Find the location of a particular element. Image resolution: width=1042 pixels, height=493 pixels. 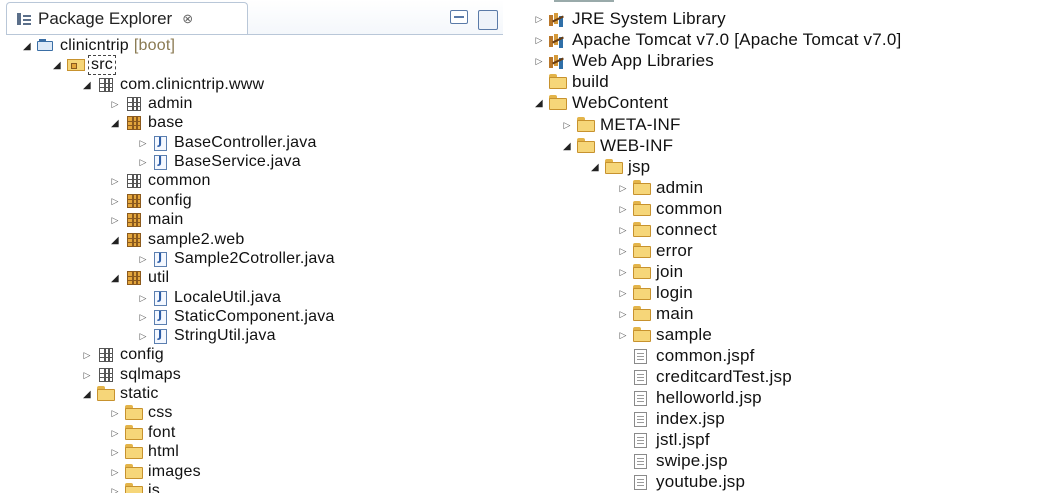

tree-item: ▷ Sample2Cotroller.java is located at coordinates (235, 259).